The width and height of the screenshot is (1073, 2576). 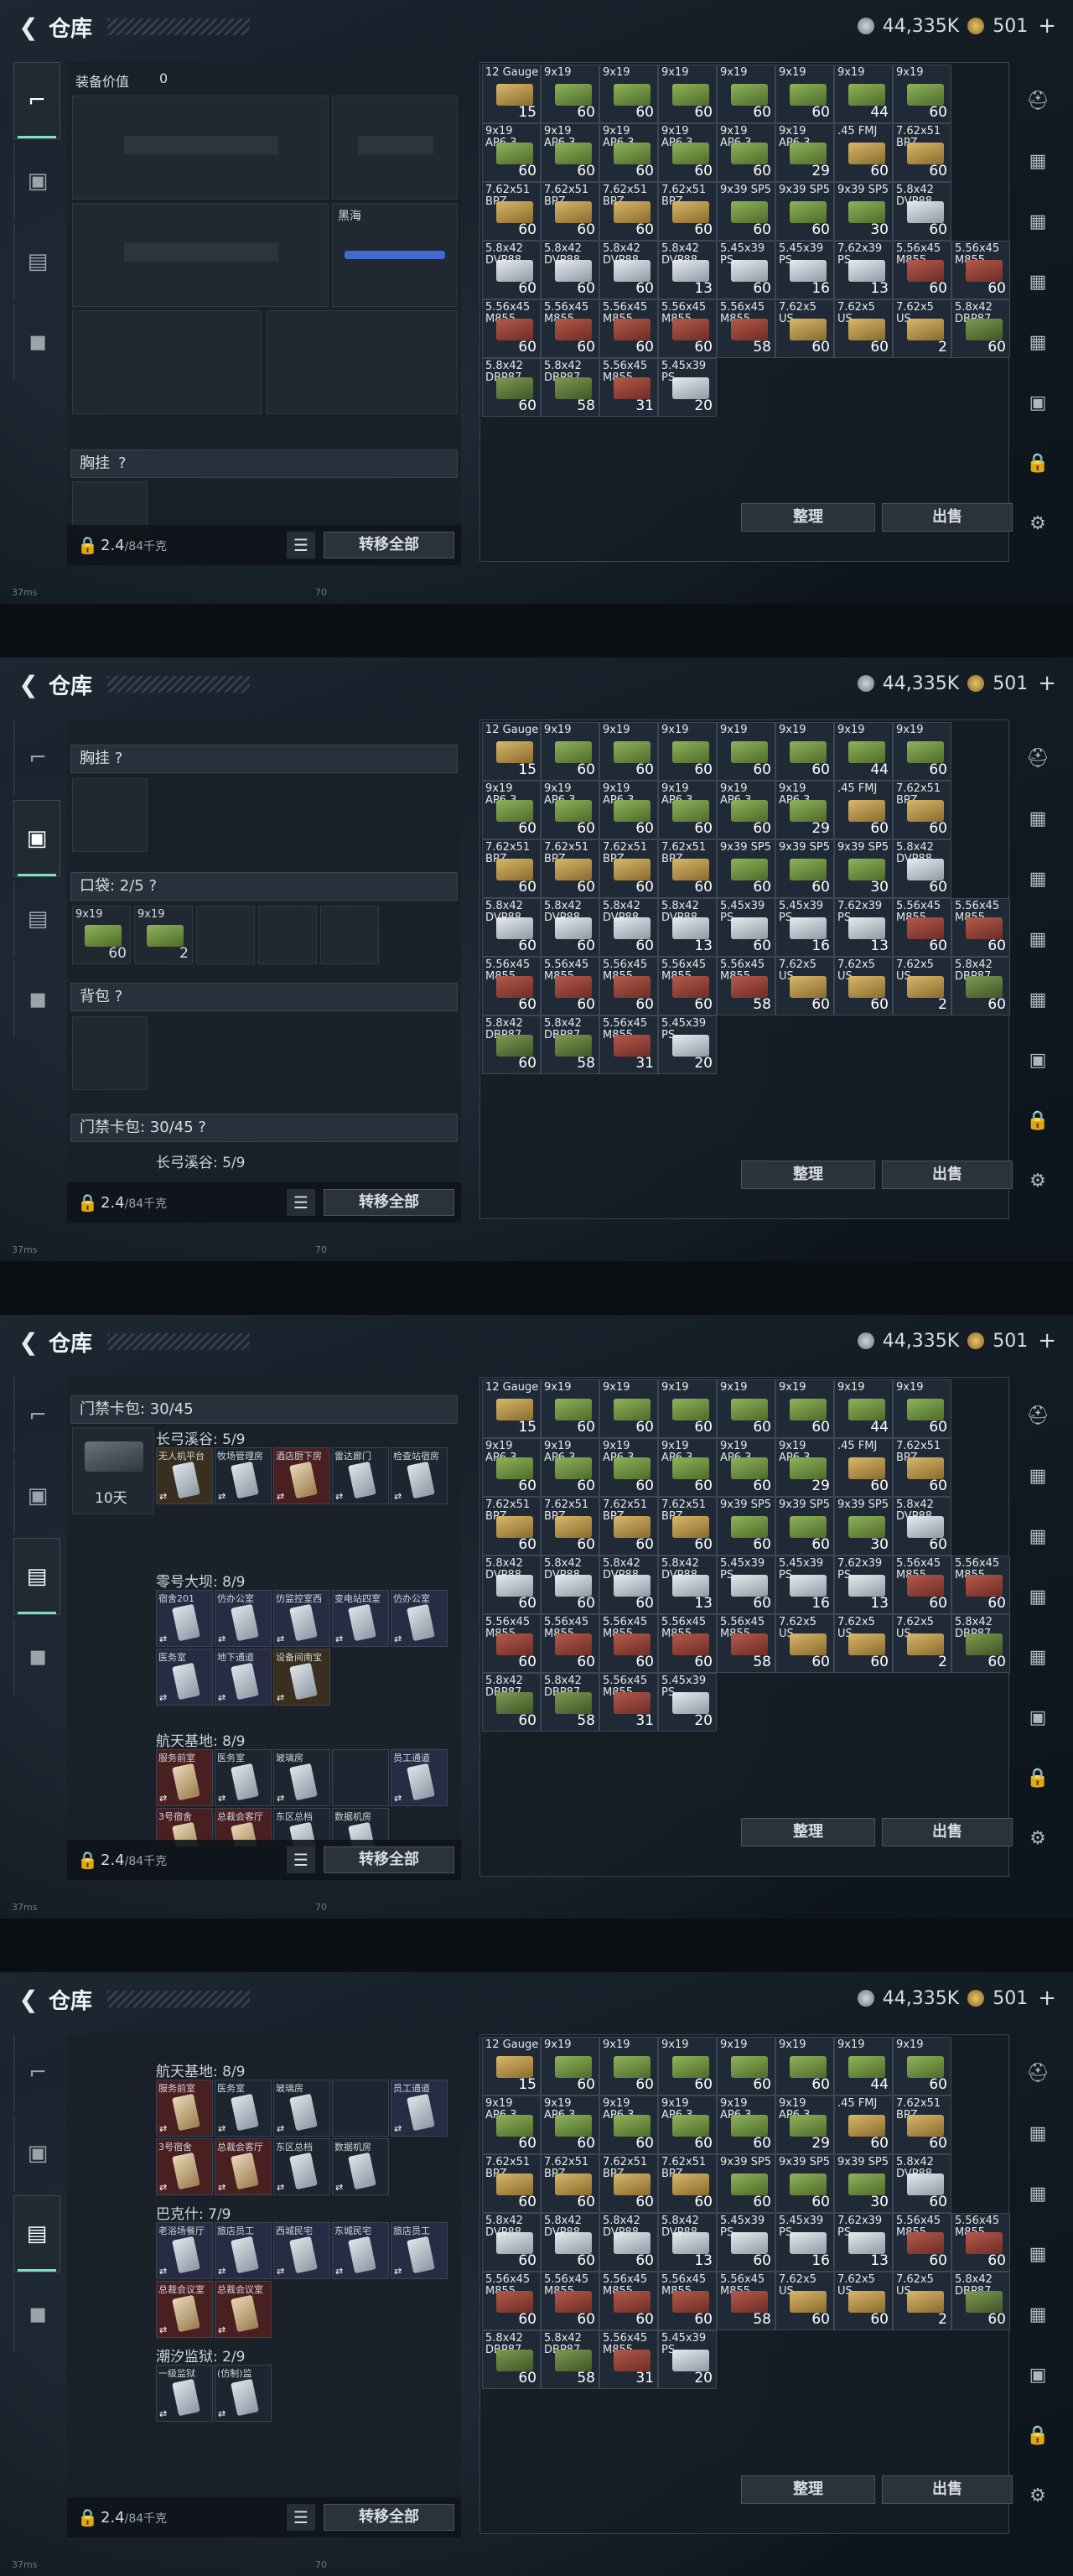 What do you see at coordinates (110, 1053) in the screenshot?
I see `backpack-slot` at bounding box center [110, 1053].